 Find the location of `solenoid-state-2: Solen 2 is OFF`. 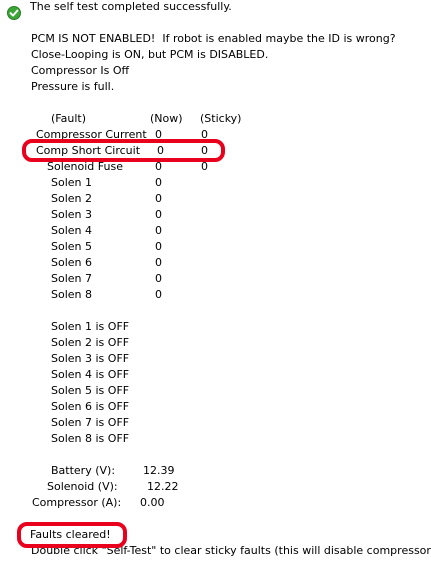

solenoid-state-2: Solen 2 is OFF is located at coordinates (90, 342).